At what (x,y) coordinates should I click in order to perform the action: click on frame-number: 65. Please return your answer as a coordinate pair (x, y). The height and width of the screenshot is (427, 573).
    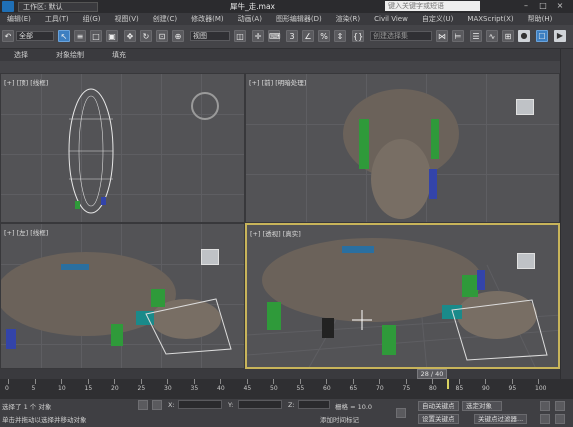
    Looking at the image, I should click on (353, 388).